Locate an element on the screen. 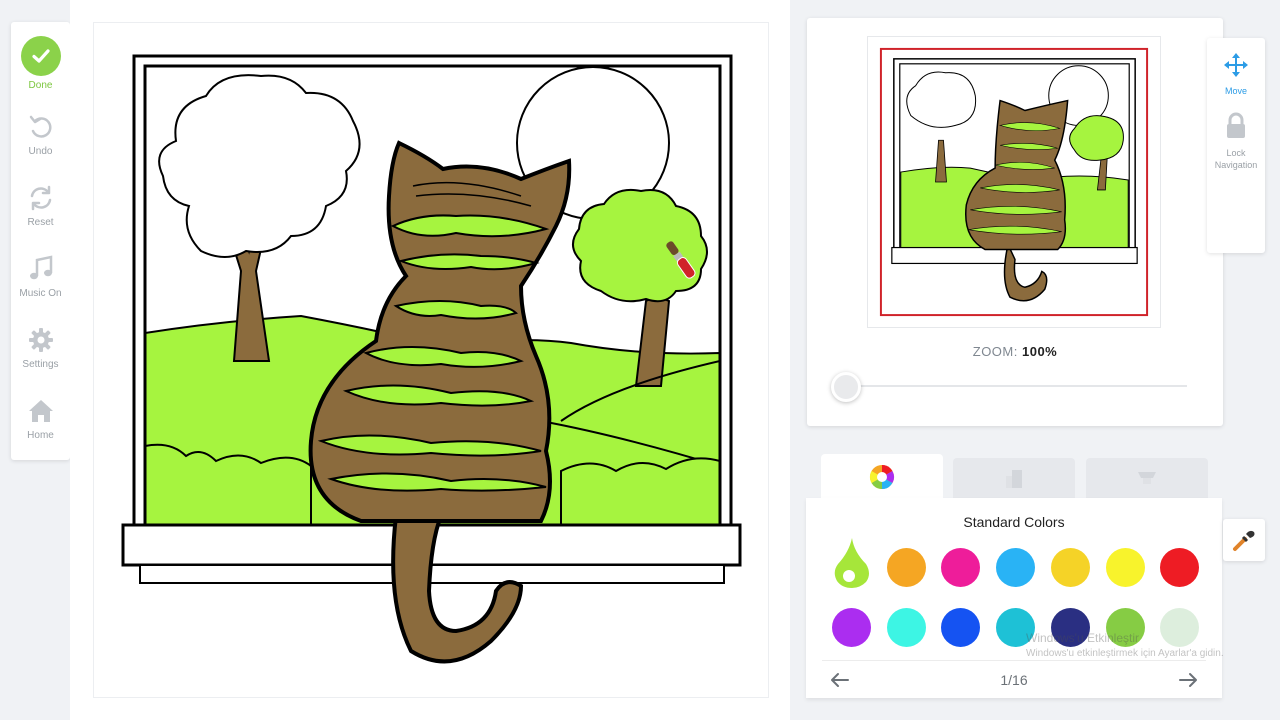 This screenshot has height=720, width=1280. lock-label-1: Lock is located at coordinates (1236, 153).